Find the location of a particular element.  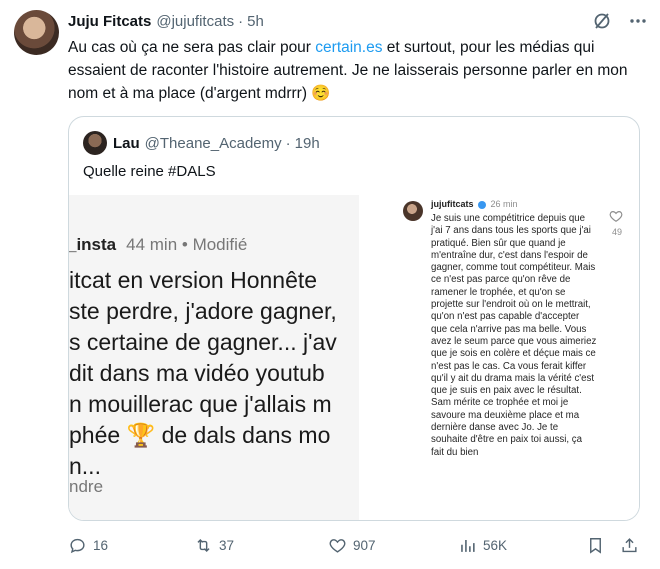

like-count: 907 is located at coordinates (364, 545).